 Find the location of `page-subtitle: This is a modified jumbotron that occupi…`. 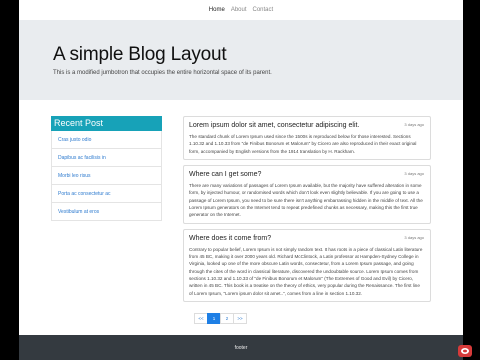

page-subtitle: This is a modified jumbotron that occupi… is located at coordinates (162, 73).